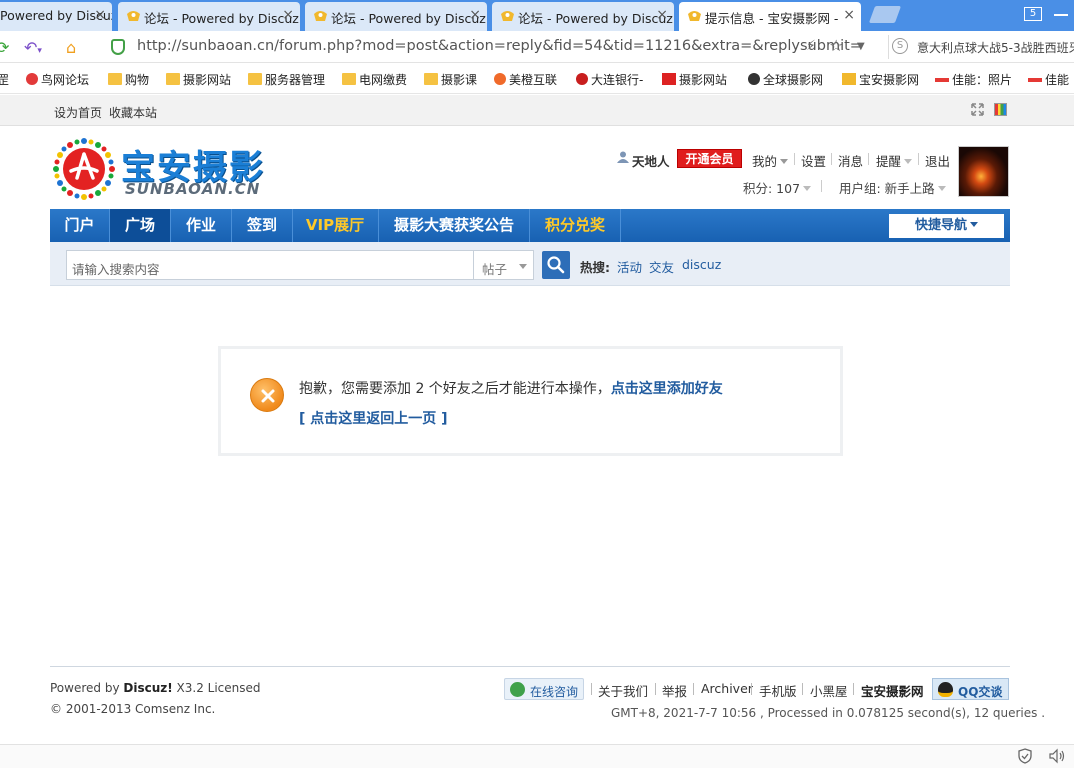  I want to click on hot-search-link: 交友, so click(661, 266).